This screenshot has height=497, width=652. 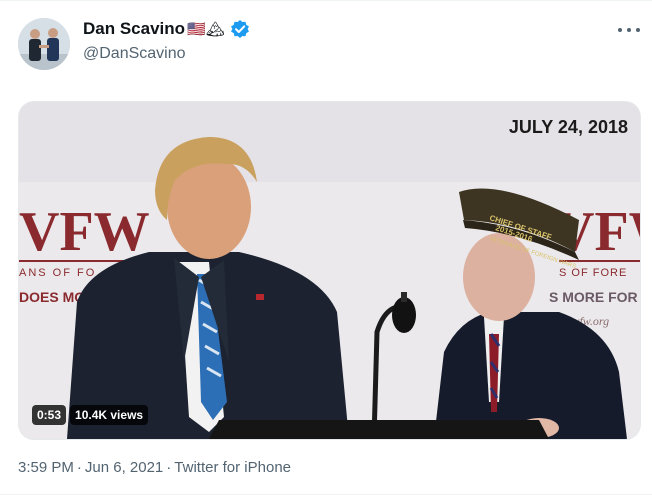 I want to click on avatar-image, so click(x=44, y=44).